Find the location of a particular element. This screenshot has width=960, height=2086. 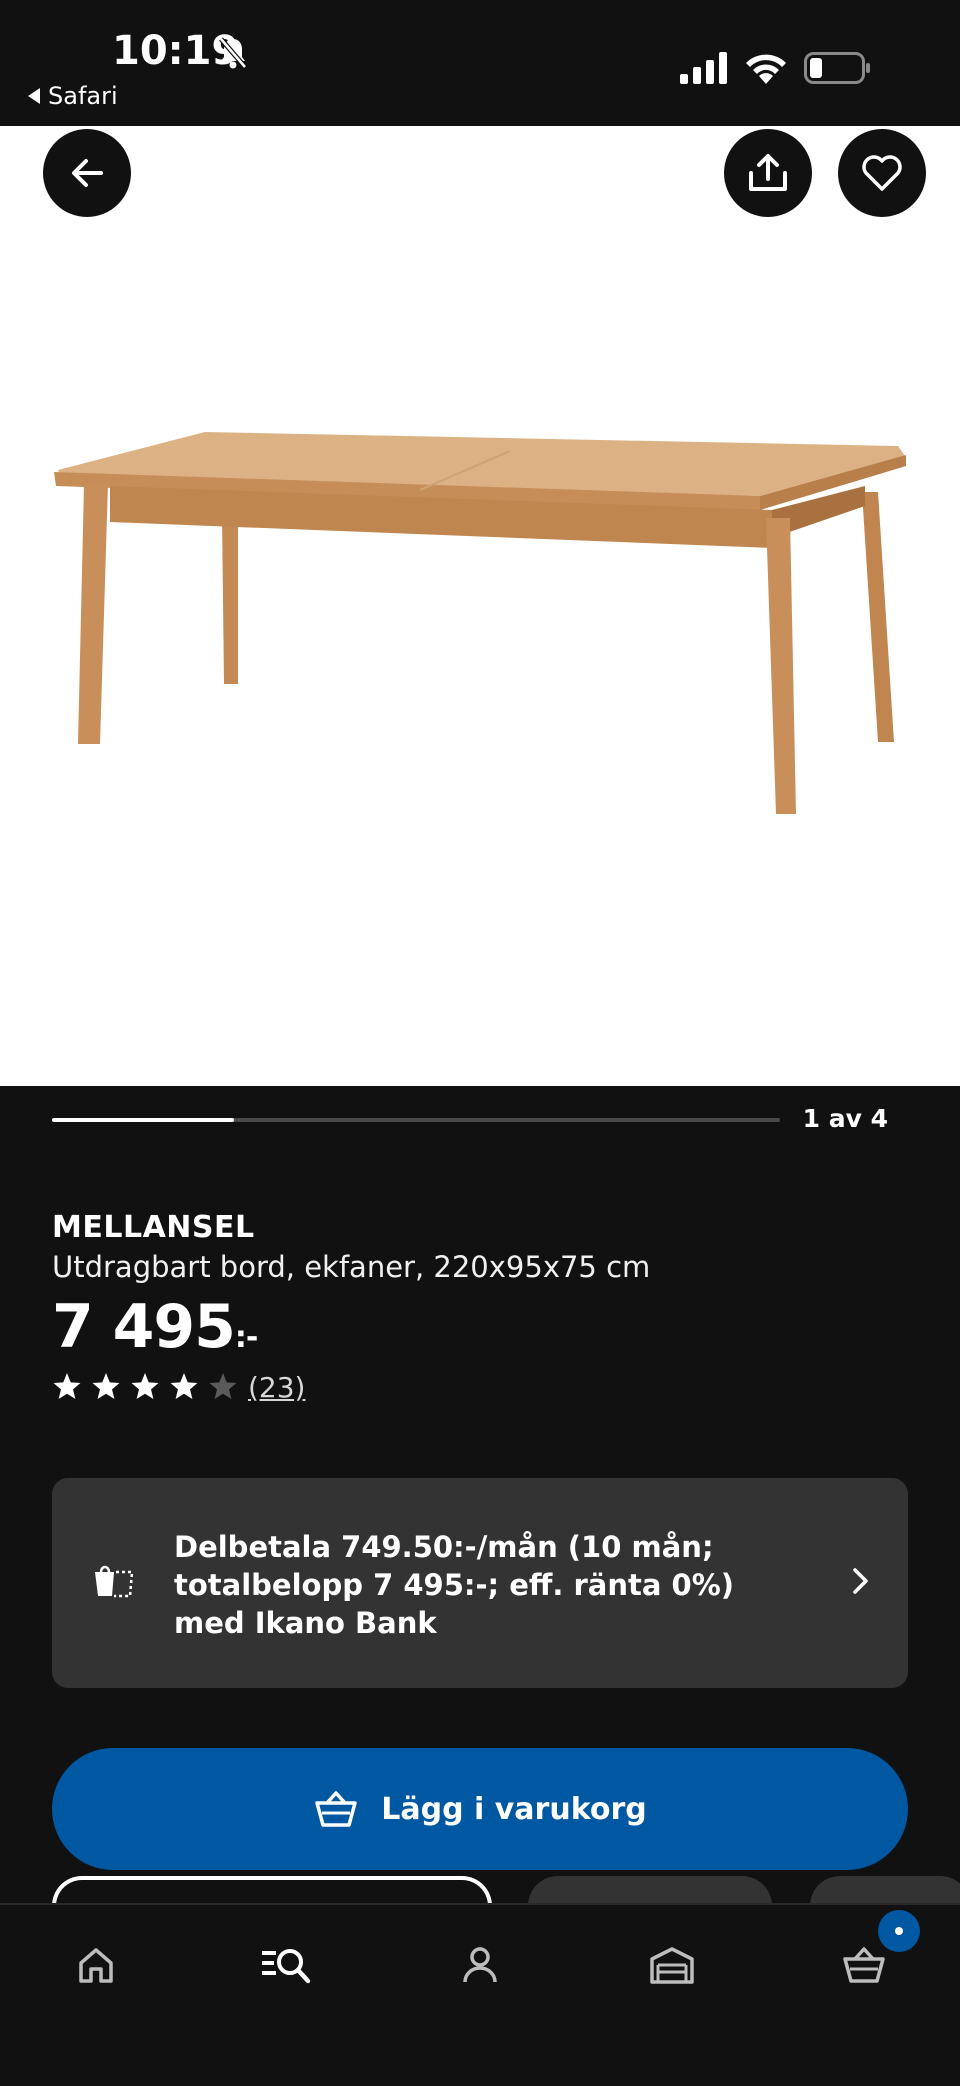

gallery-counter: 1 av 4 is located at coordinates (845, 1118).